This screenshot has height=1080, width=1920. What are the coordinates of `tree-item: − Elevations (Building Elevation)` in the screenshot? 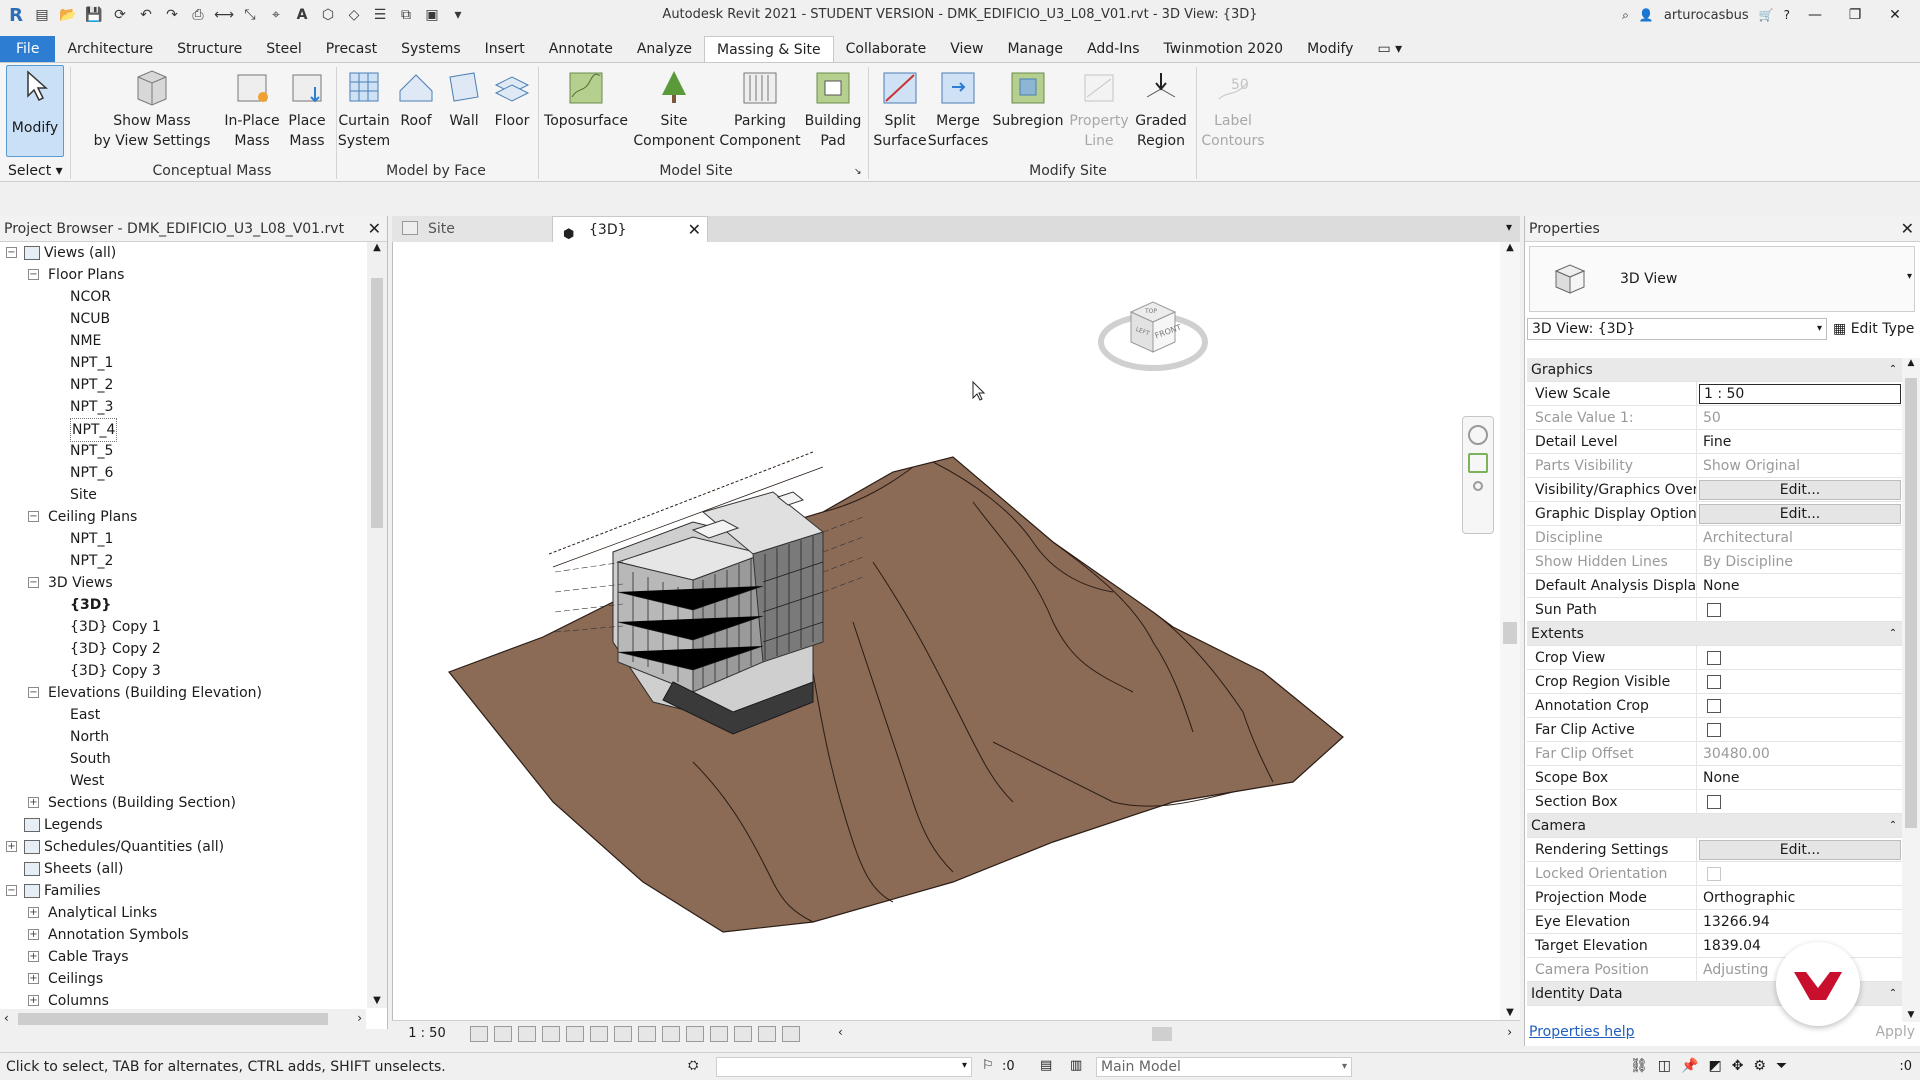 It's located at (183, 693).